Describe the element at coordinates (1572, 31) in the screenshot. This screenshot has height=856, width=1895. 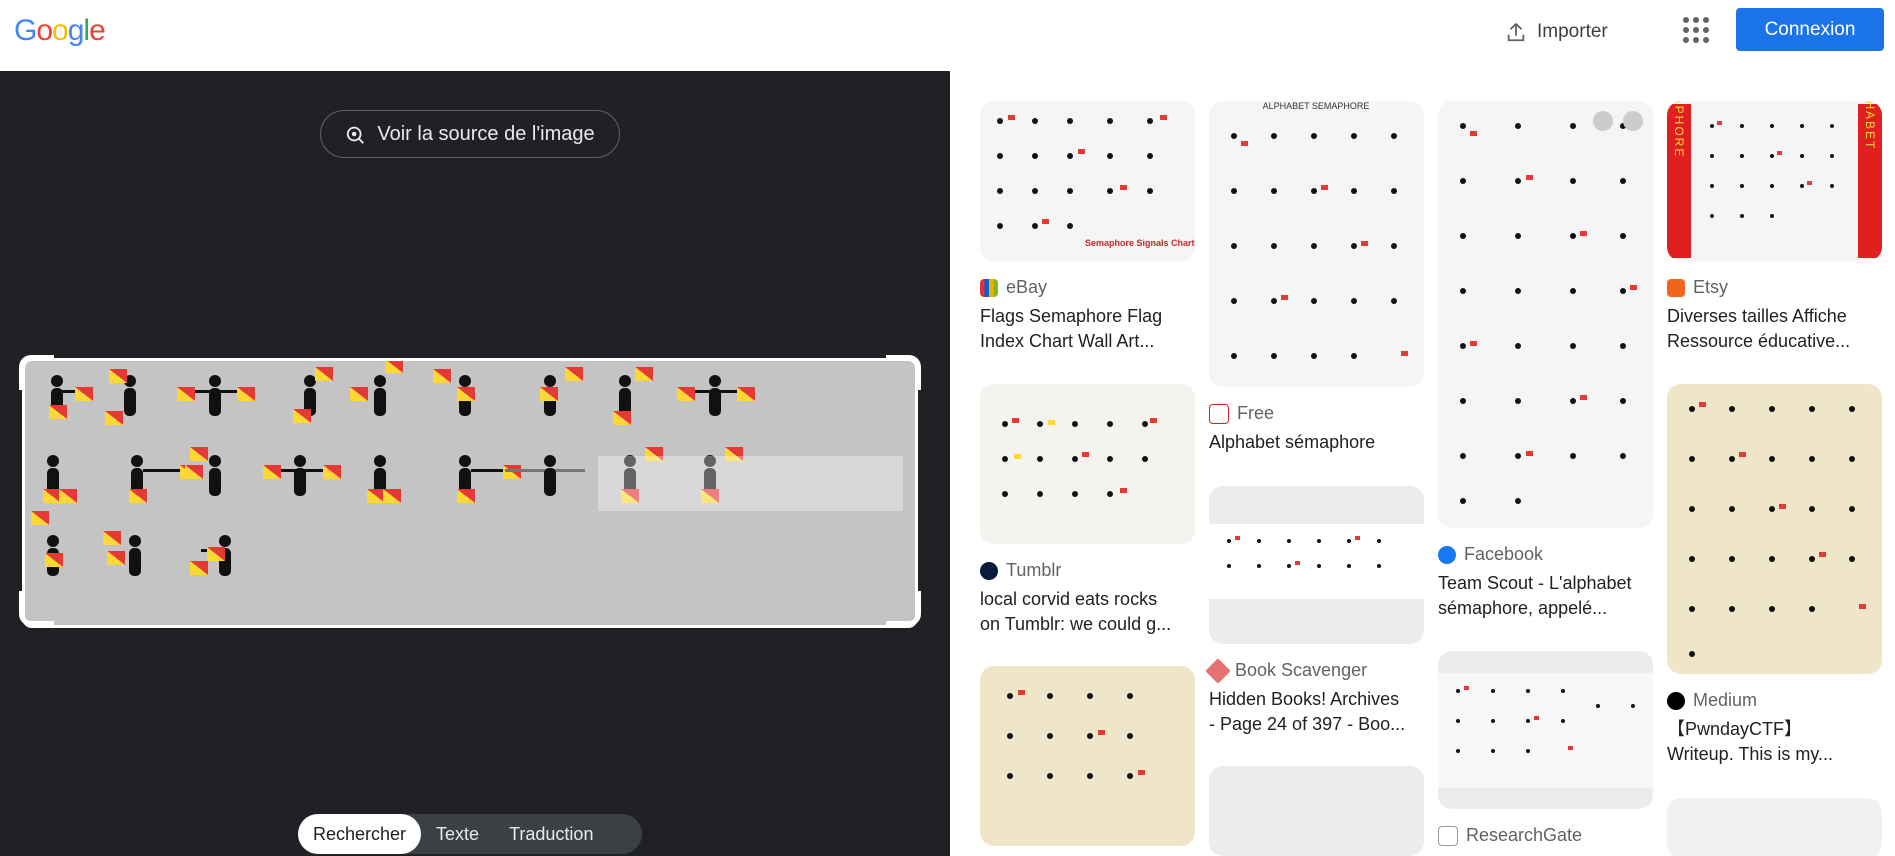
I see `upload-label: Importer` at that location.